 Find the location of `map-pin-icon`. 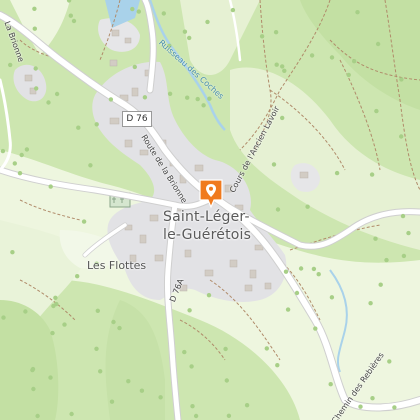

map-pin-icon is located at coordinates (211, 194).